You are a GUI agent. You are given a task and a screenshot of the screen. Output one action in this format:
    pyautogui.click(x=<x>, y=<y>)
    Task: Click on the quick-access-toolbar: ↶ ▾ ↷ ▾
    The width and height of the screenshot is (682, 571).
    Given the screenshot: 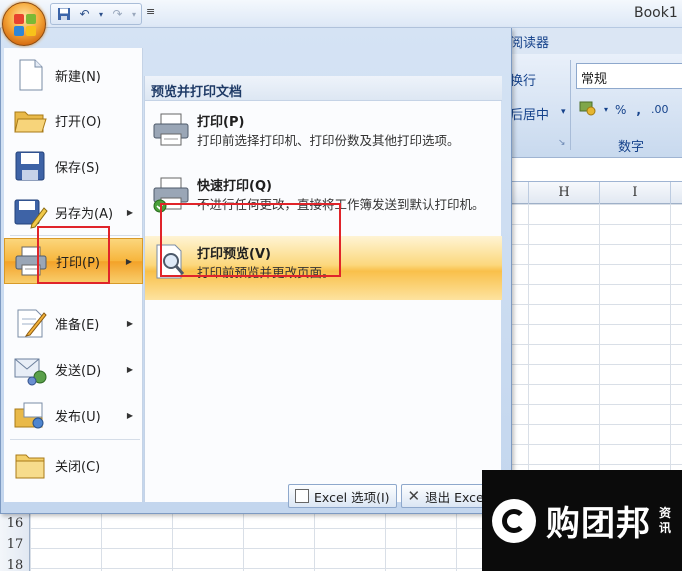 What is the action you would take?
    pyautogui.click(x=96, y=14)
    